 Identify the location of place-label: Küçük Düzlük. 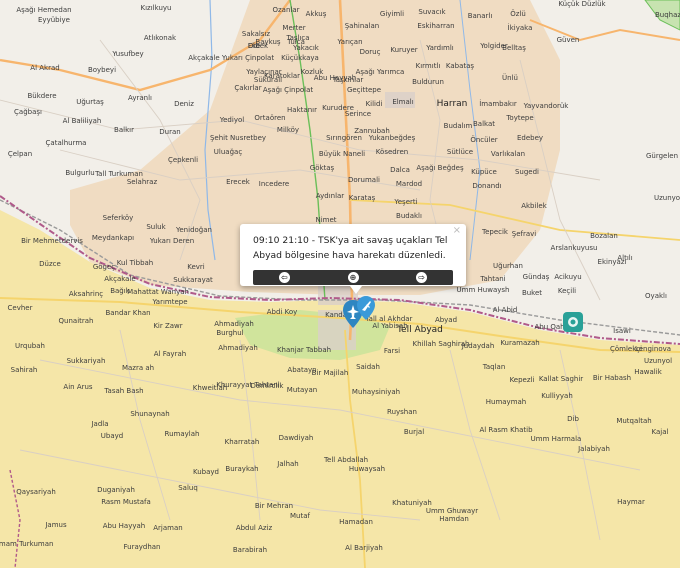
(582, 4).